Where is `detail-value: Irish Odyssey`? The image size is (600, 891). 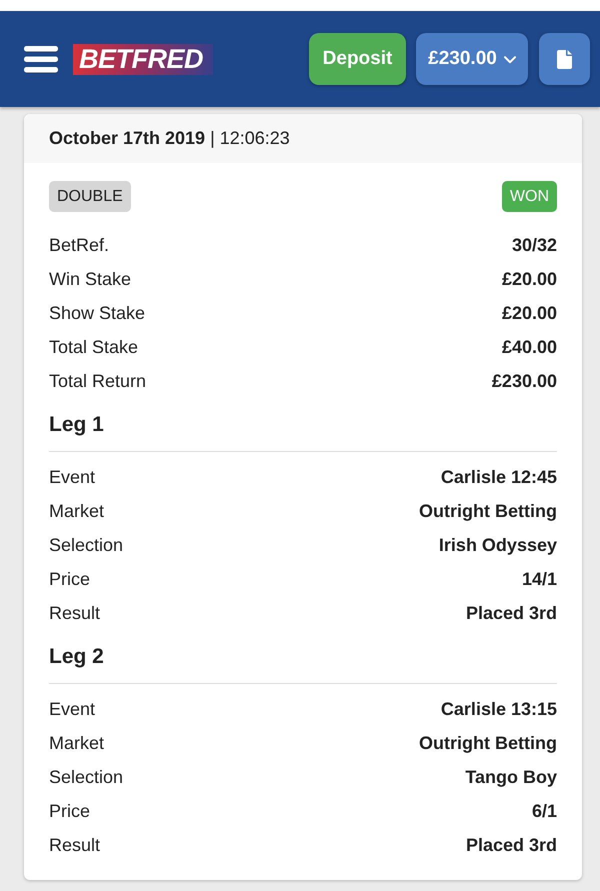
detail-value: Irish Odyssey is located at coordinates (497, 545).